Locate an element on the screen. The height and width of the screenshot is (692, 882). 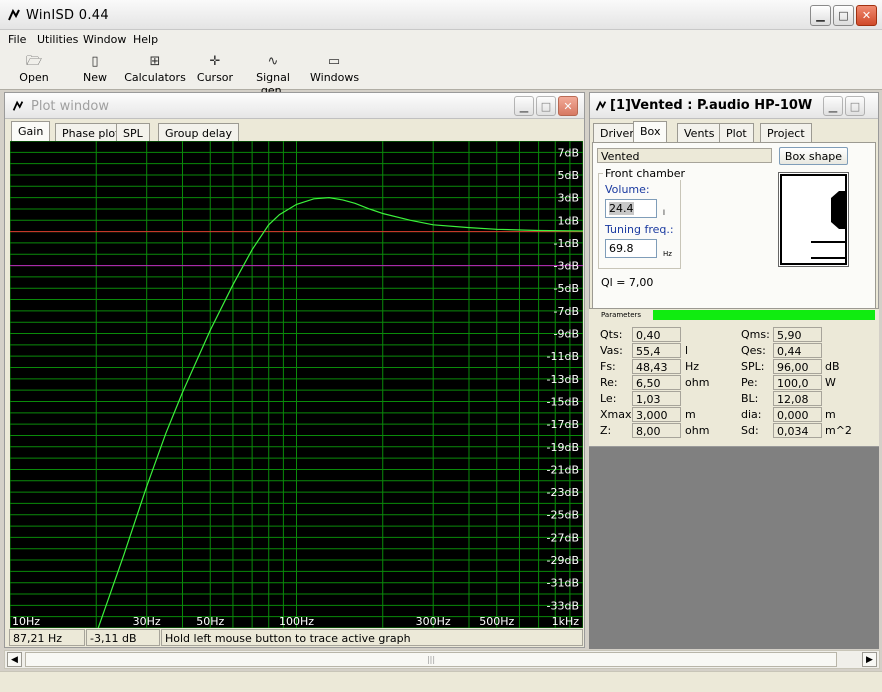
x-tick-label: 30Hz is located at coordinates (147, 621).